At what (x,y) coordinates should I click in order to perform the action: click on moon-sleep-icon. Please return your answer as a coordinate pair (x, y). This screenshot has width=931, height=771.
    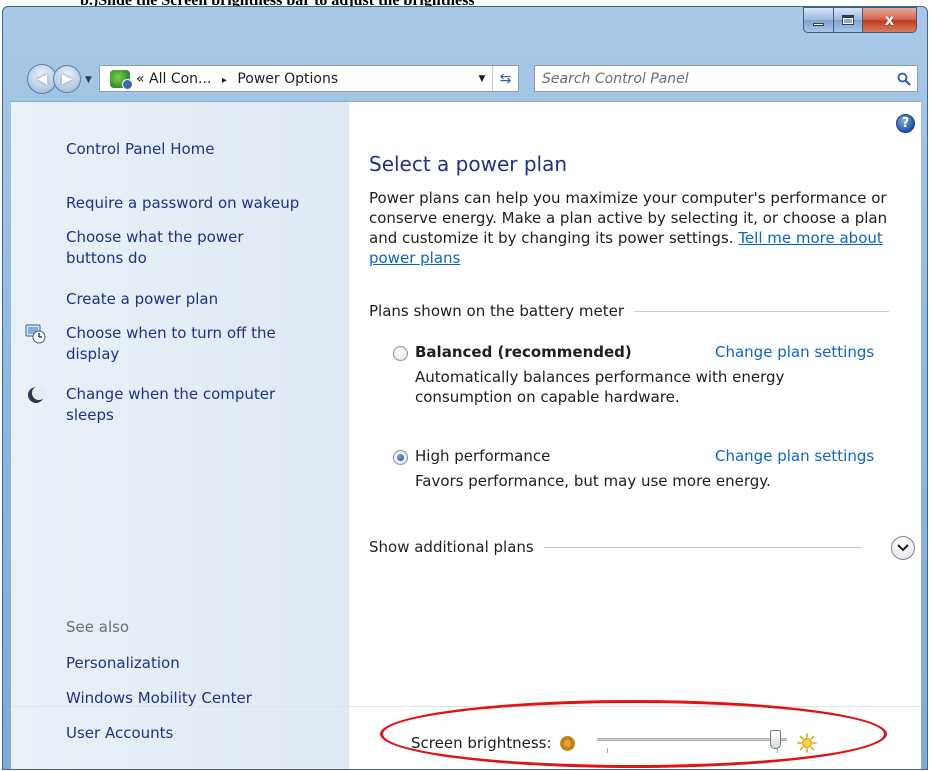
    Looking at the image, I should click on (36, 395).